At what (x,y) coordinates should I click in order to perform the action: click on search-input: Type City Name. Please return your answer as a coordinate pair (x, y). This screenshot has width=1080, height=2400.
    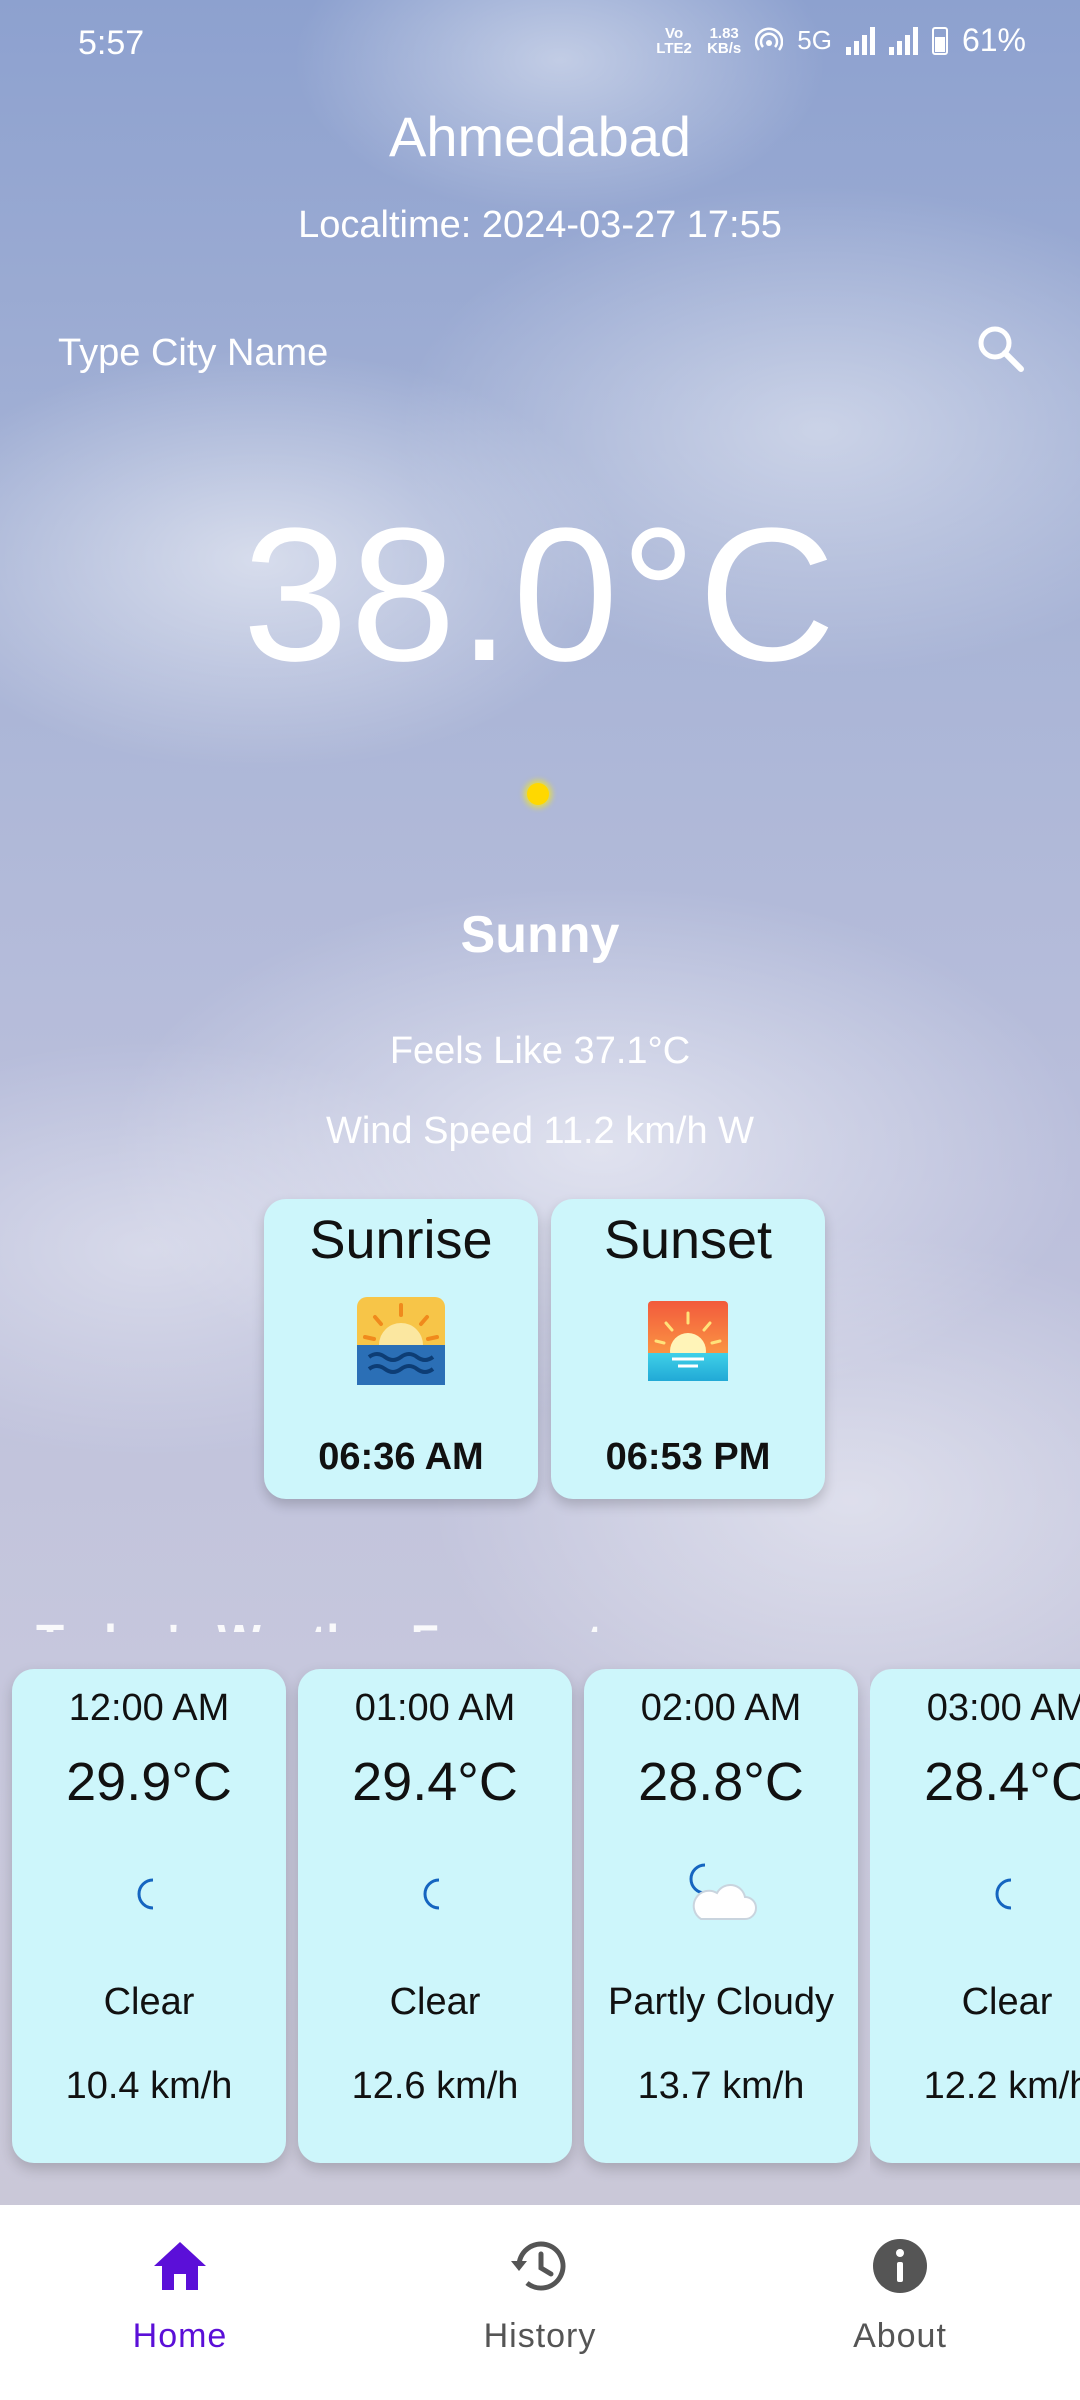
    Looking at the image, I should click on (193, 353).